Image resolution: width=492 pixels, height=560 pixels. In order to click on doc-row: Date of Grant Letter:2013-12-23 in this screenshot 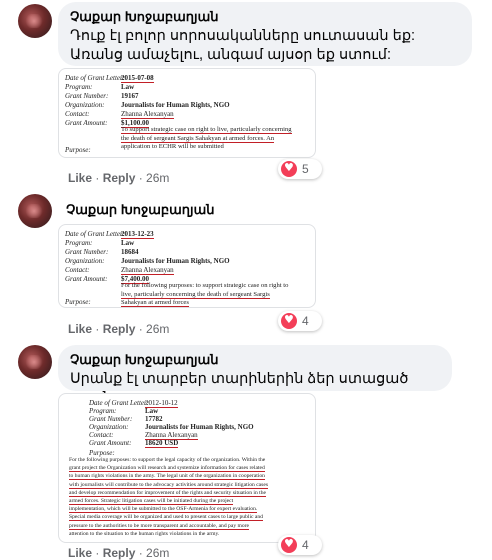, I will do `click(109, 234)`.